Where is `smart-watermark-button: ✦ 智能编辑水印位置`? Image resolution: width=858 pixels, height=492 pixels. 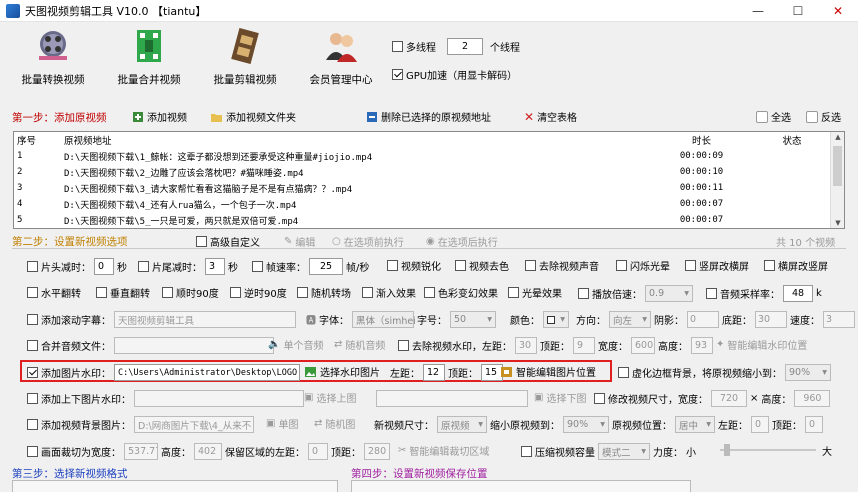 smart-watermark-button: ✦ 智能编辑水印位置 is located at coordinates (761, 344).